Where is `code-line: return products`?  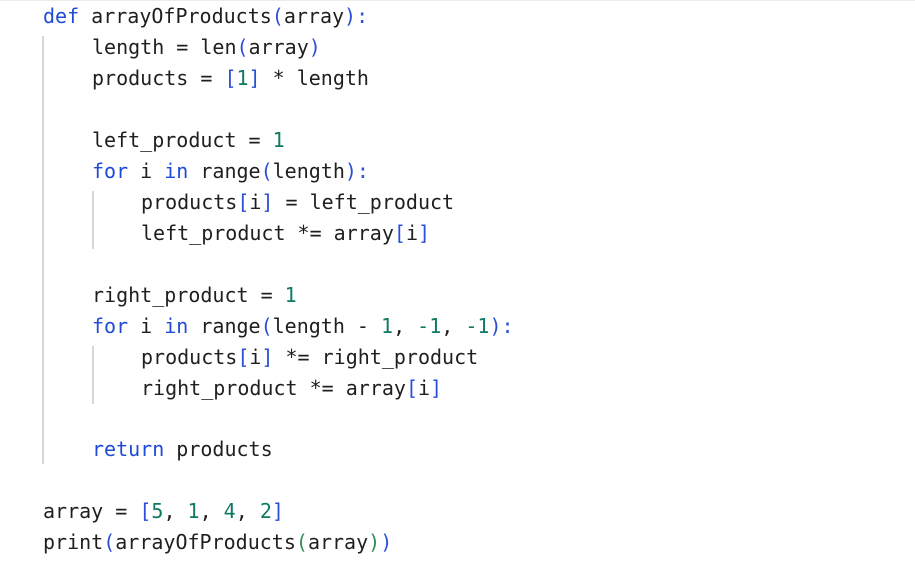 code-line: return products is located at coordinates (182, 449).